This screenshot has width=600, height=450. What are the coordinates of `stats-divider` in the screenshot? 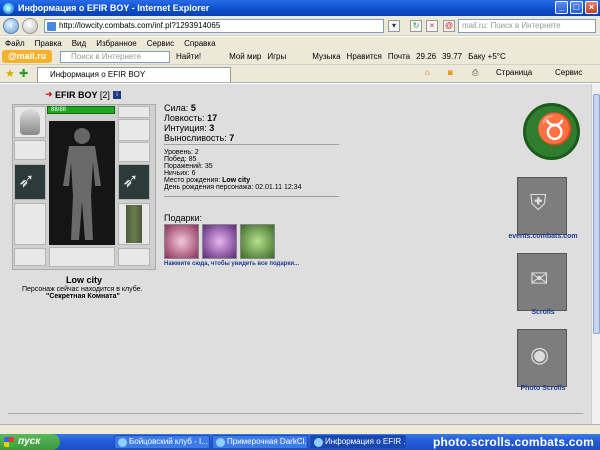 It's located at (251, 144).